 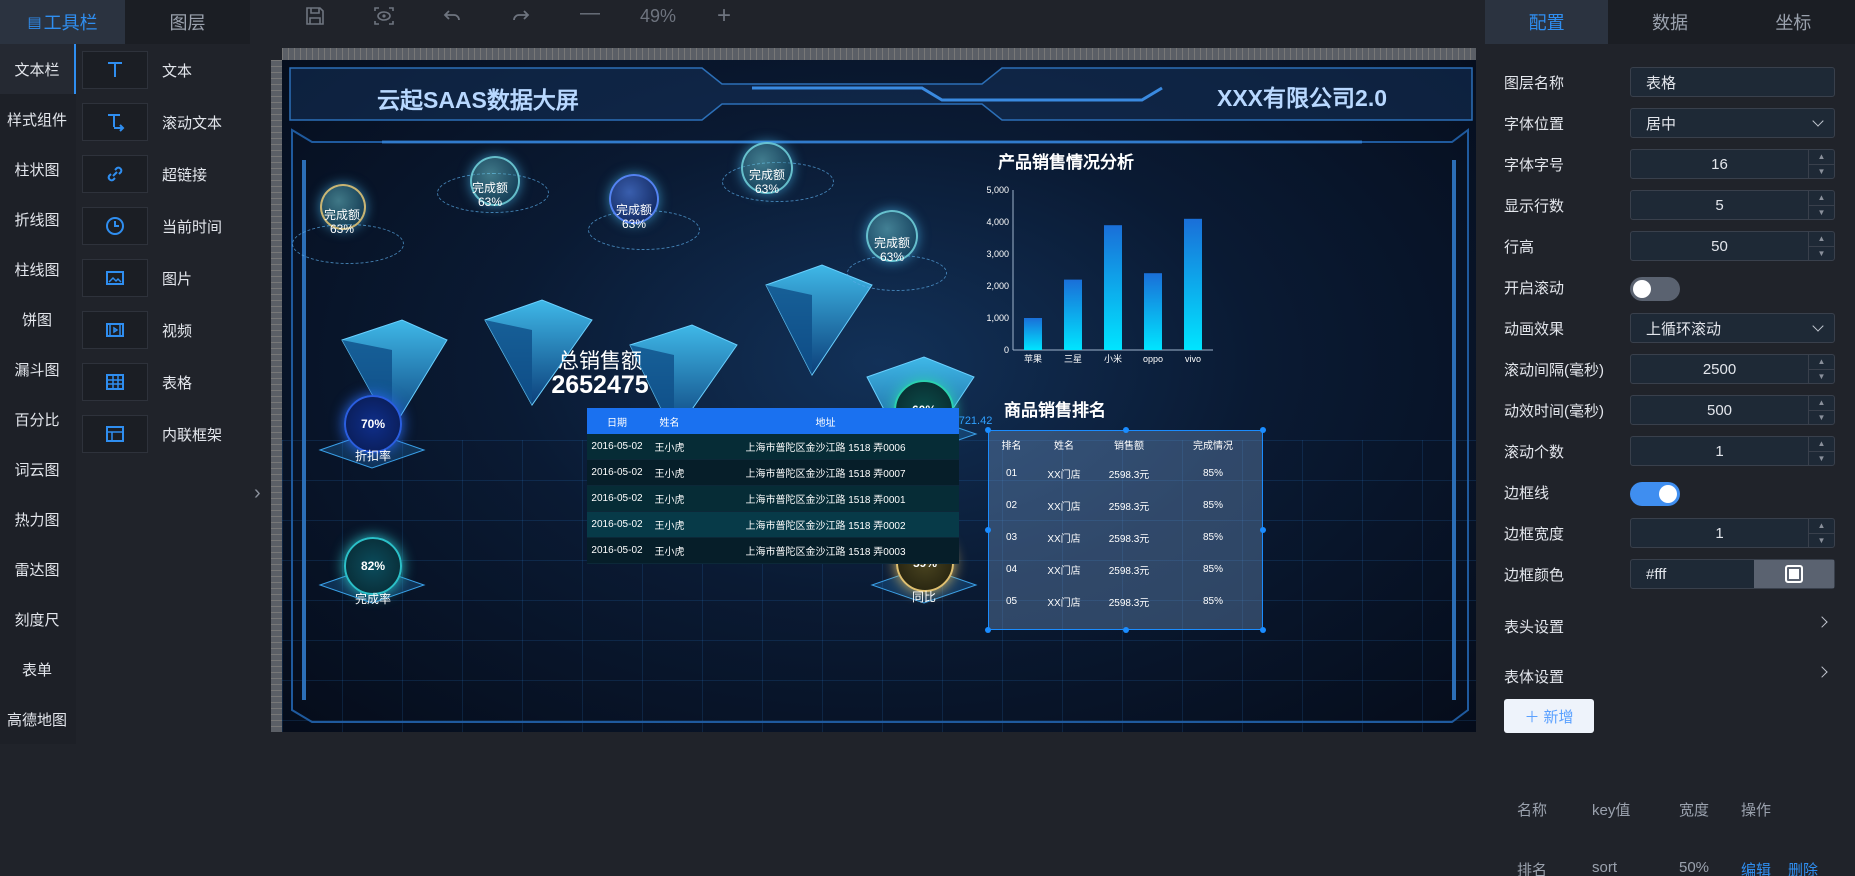 What do you see at coordinates (825, 526) in the screenshot?
I see `cell: 上海市普陀区金沙江路 1518 弄0002` at bounding box center [825, 526].